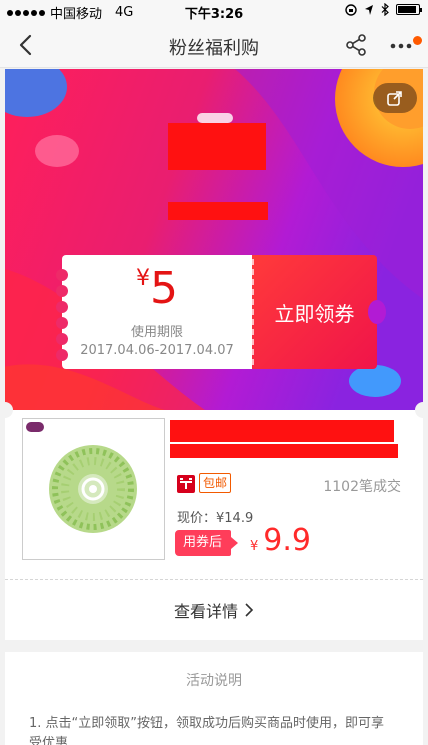 This screenshot has height=745, width=428. I want to click on current-price: 现价：¥14.9, so click(215, 518).